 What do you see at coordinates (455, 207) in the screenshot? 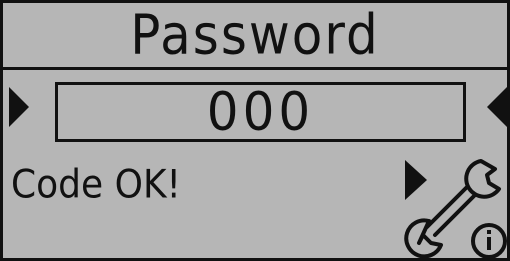
I see `wrench-info-icon` at bounding box center [455, 207].